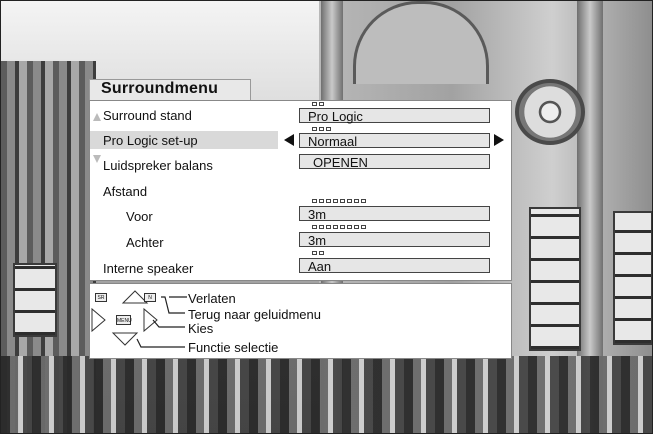 The width and height of the screenshot is (653, 434). Describe the element at coordinates (125, 191) in the screenshot. I see `menu-item-afstand: Afstand` at that location.